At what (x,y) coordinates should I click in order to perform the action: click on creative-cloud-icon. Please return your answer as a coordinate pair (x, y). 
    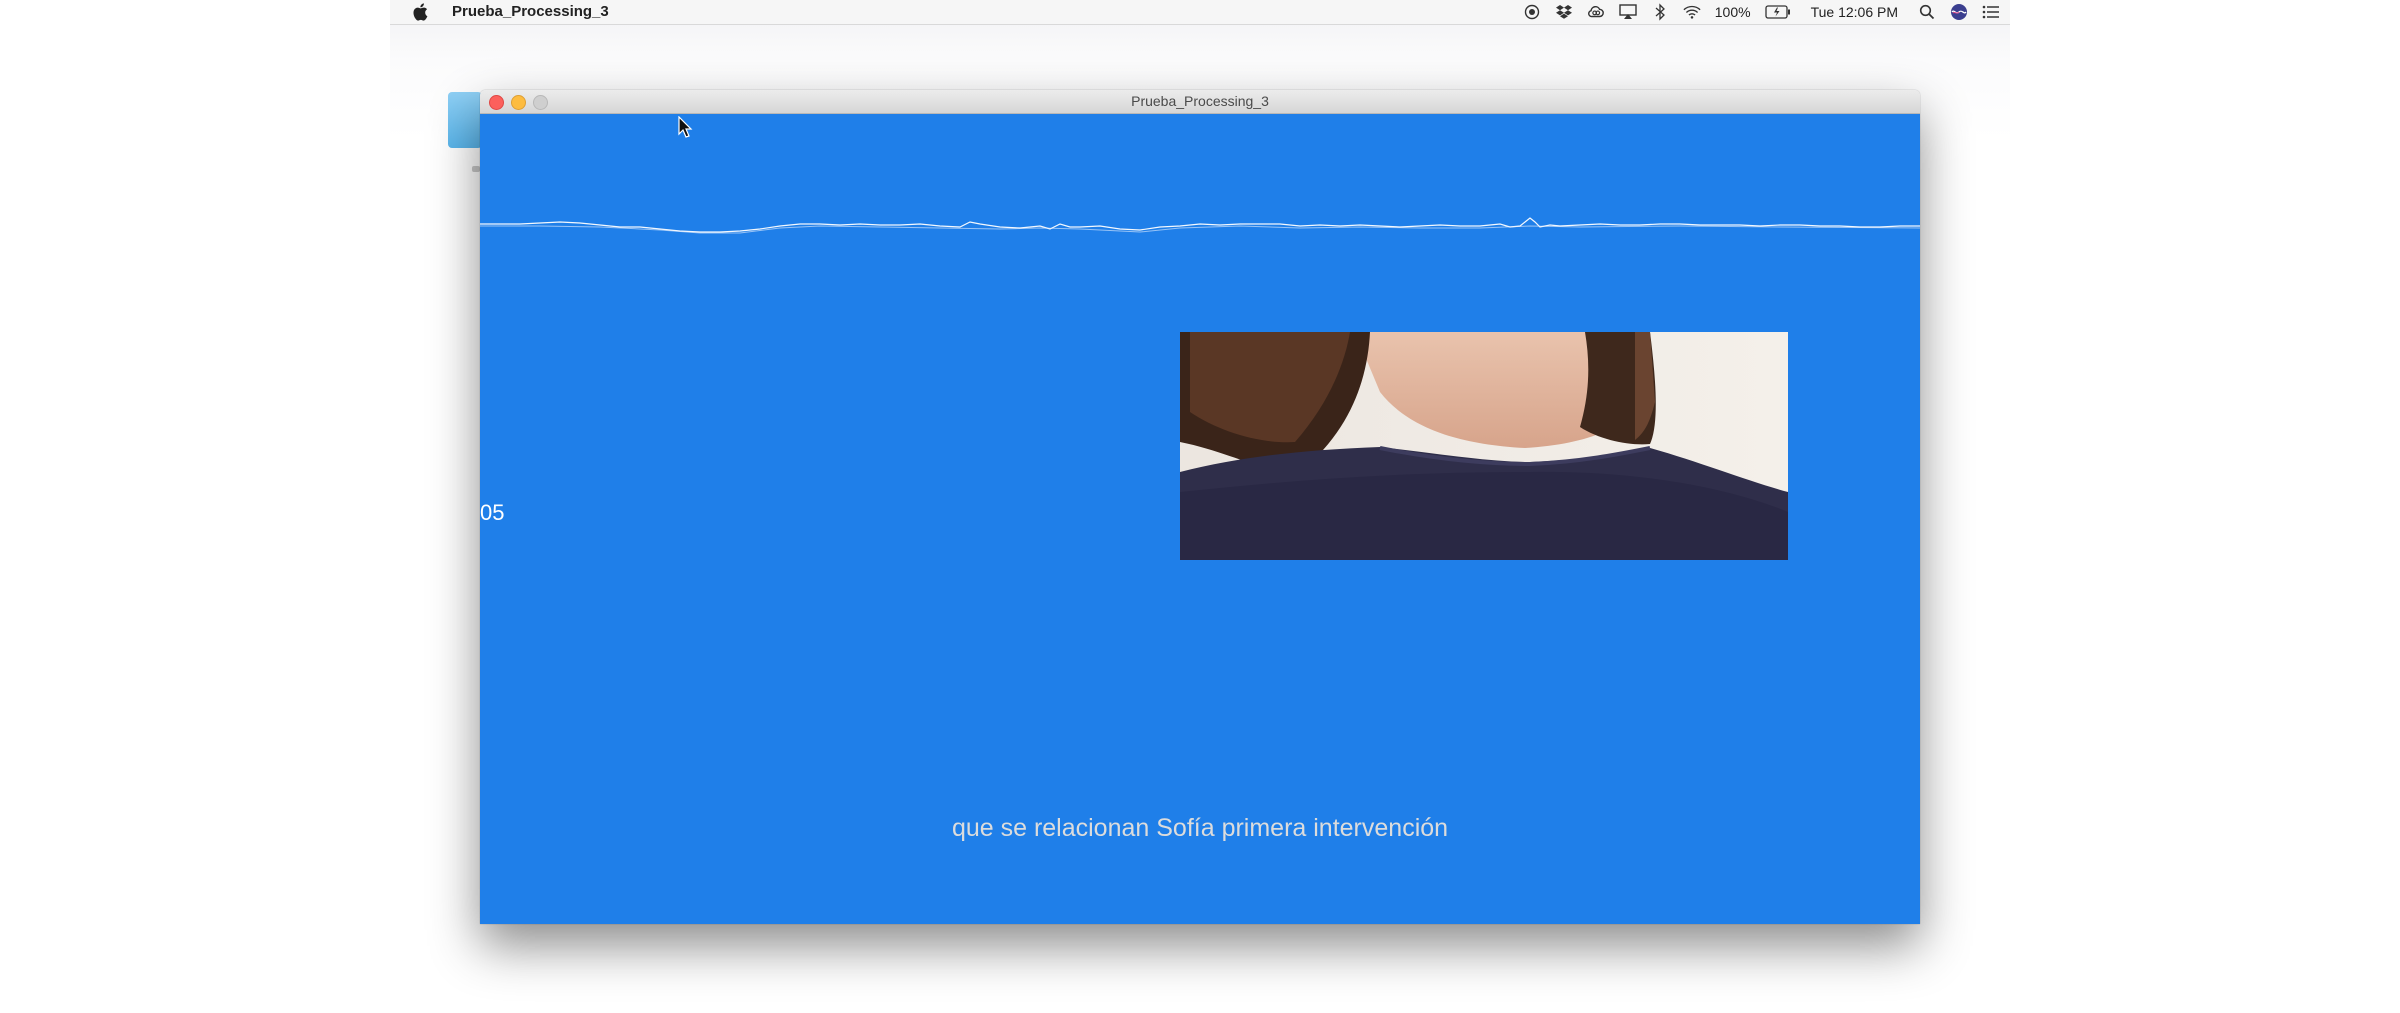
    Looking at the image, I should click on (1596, 12).